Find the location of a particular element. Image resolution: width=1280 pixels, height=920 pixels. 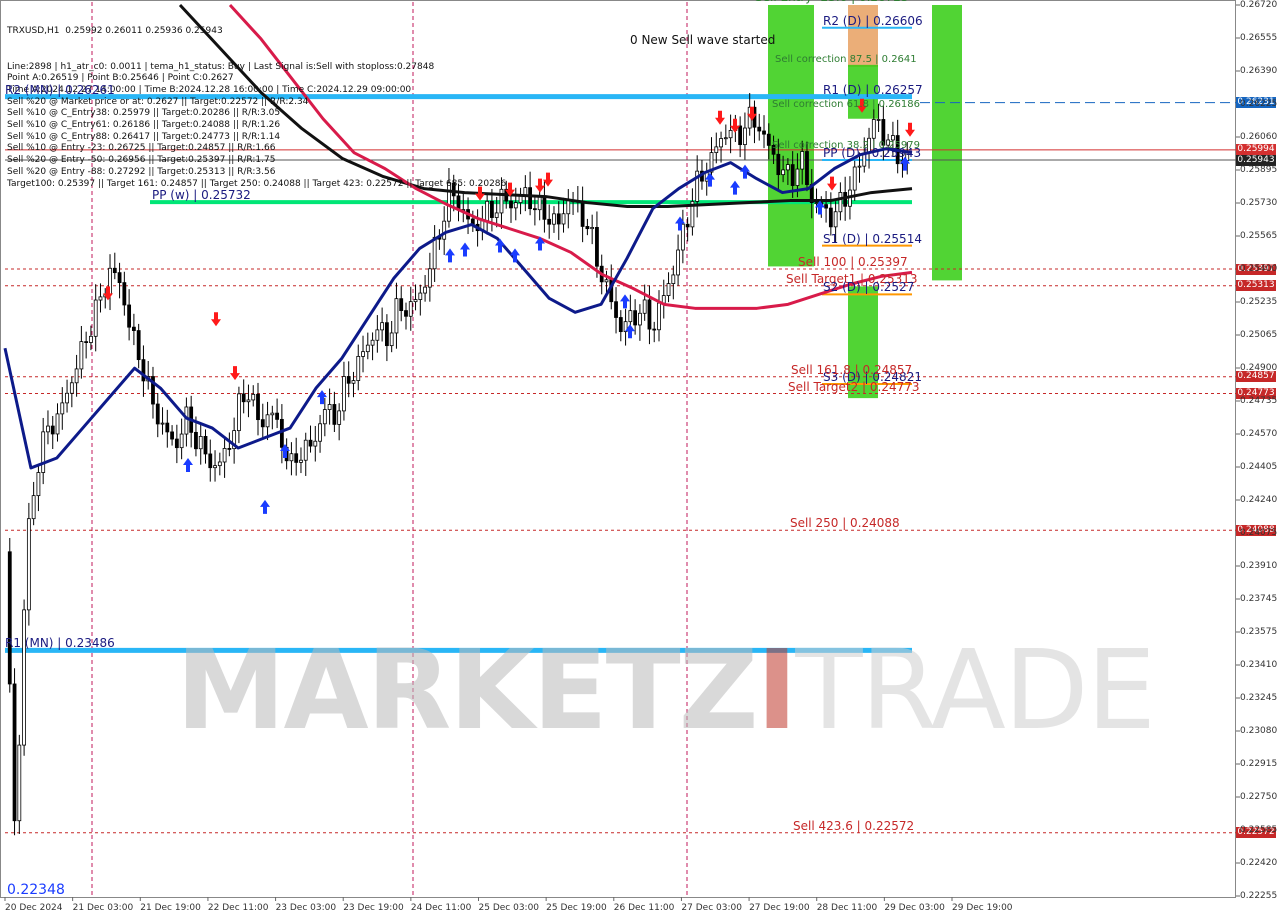

x-tick-label: 29 Dec 19:00 is located at coordinates (982, 908).